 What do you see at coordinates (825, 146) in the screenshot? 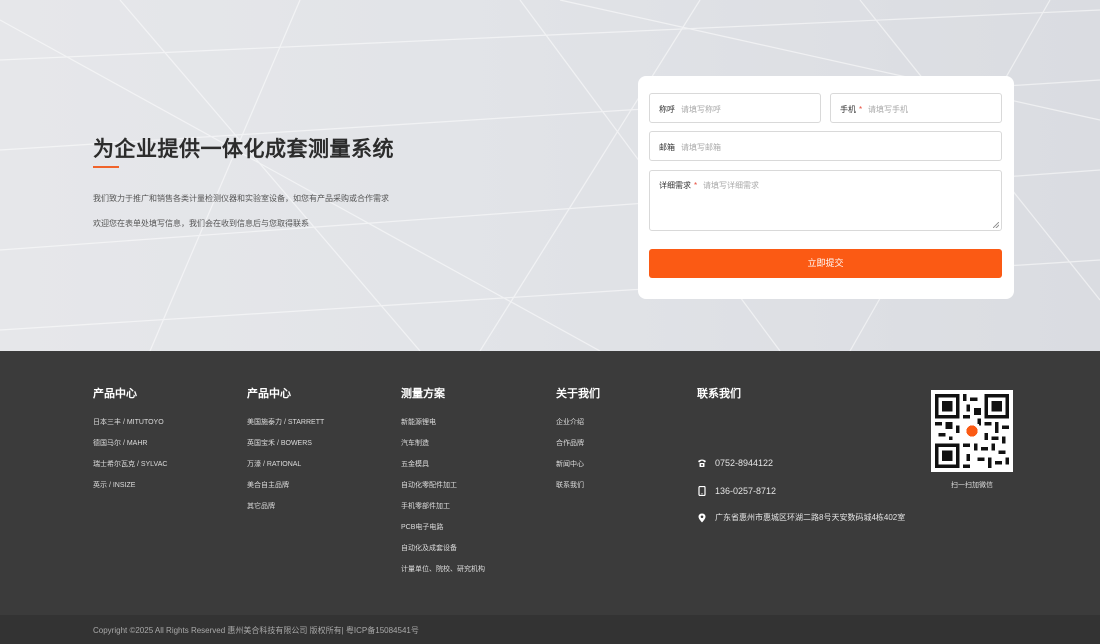
I see `email-field: 邮箱 请填写邮箱` at bounding box center [825, 146].